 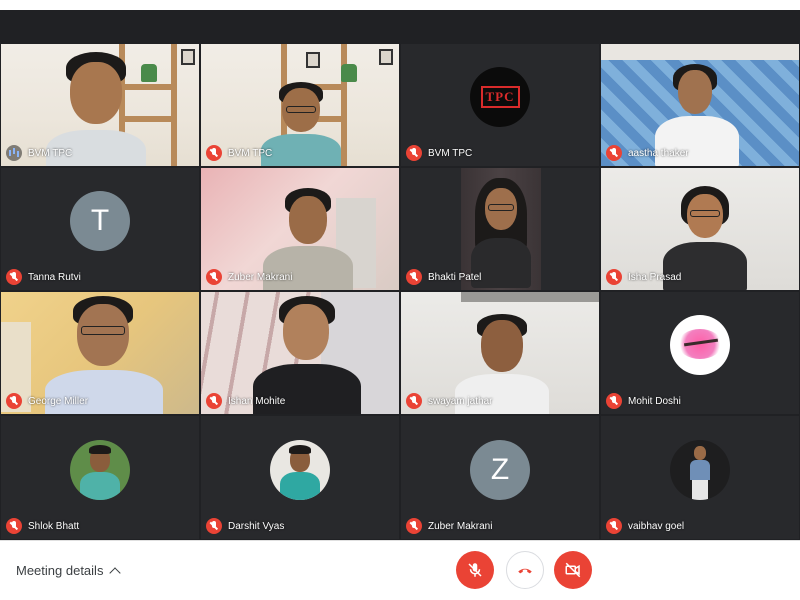 What do you see at coordinates (256, 526) in the screenshot?
I see `participant-name: Darshit Vyas` at bounding box center [256, 526].